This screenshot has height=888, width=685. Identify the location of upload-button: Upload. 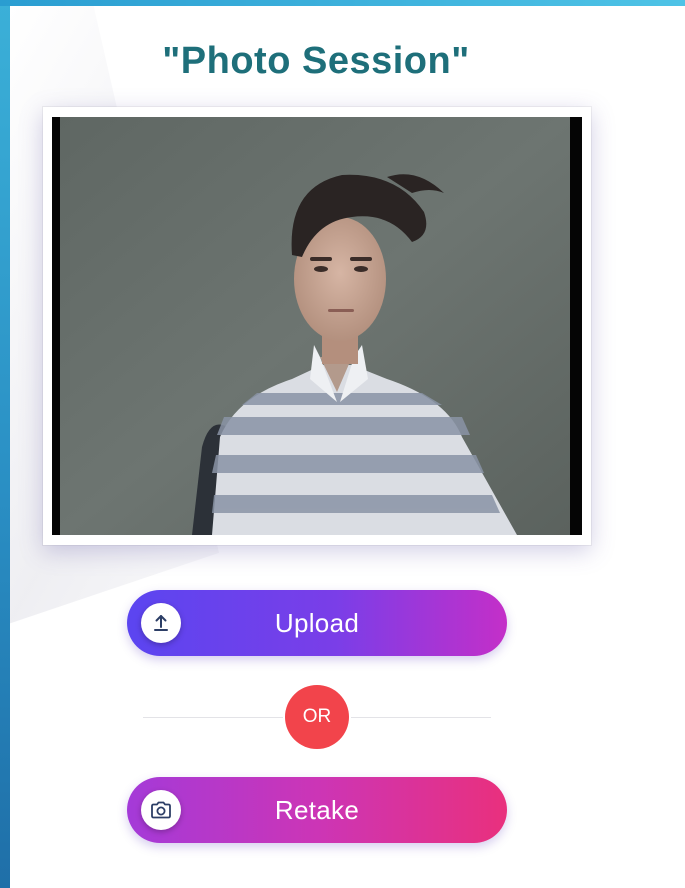
(317, 623).